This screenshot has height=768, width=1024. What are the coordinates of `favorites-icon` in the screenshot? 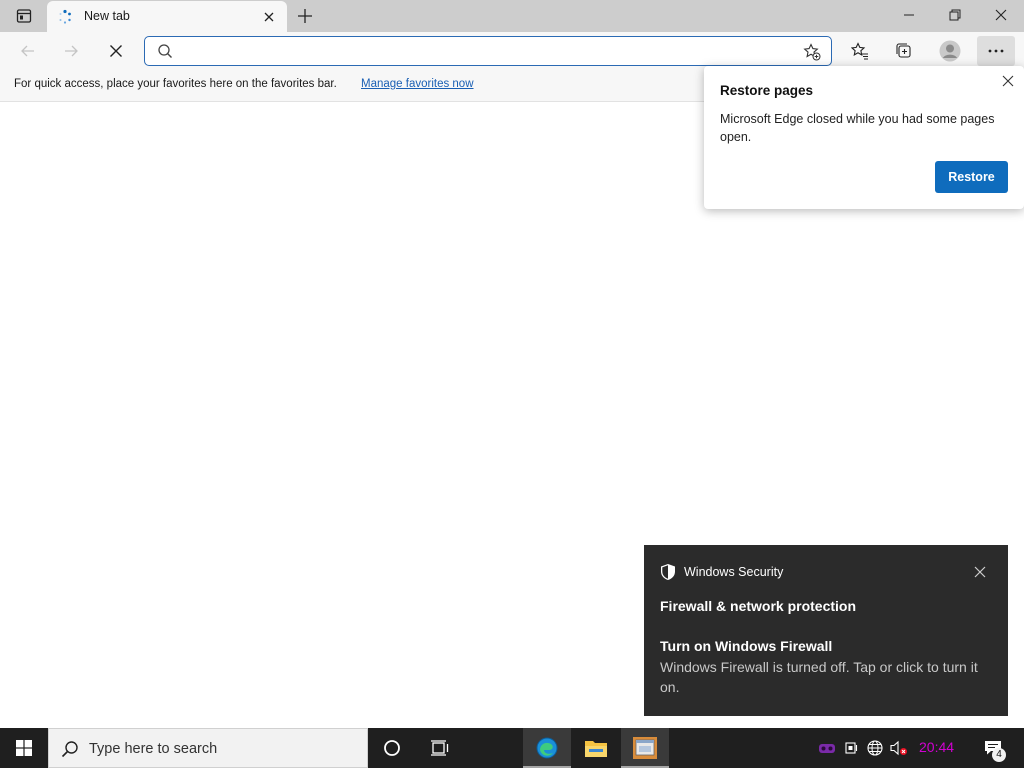 It's located at (859, 51).